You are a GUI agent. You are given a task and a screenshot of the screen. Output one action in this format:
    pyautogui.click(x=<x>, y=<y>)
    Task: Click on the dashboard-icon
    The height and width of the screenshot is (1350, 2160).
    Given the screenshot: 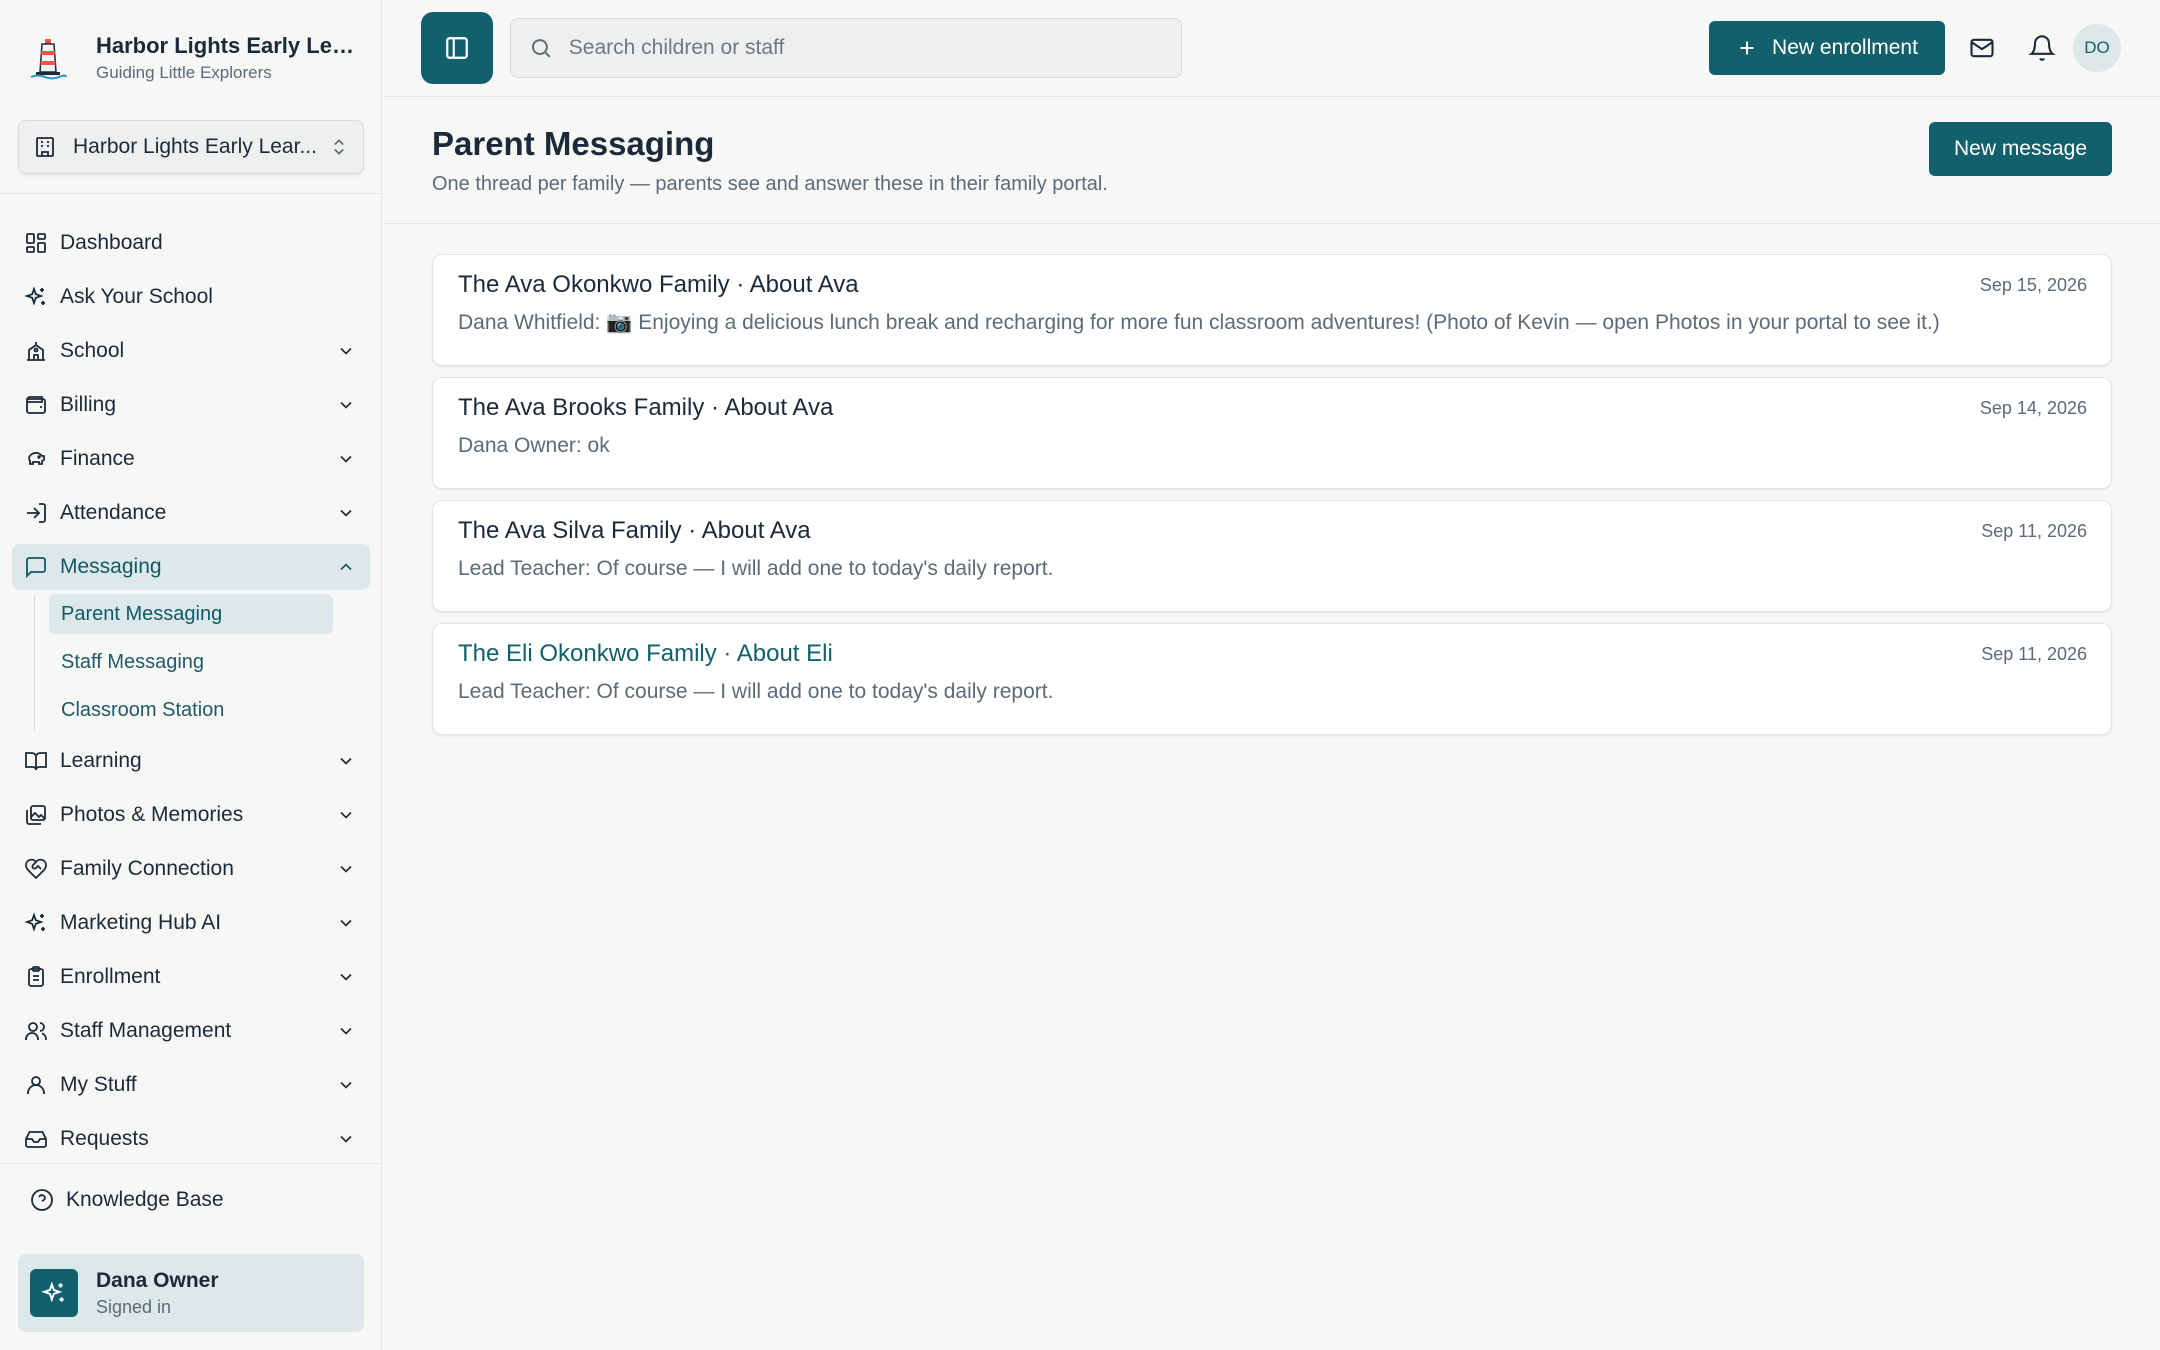 What is the action you would take?
    pyautogui.click(x=36, y=243)
    